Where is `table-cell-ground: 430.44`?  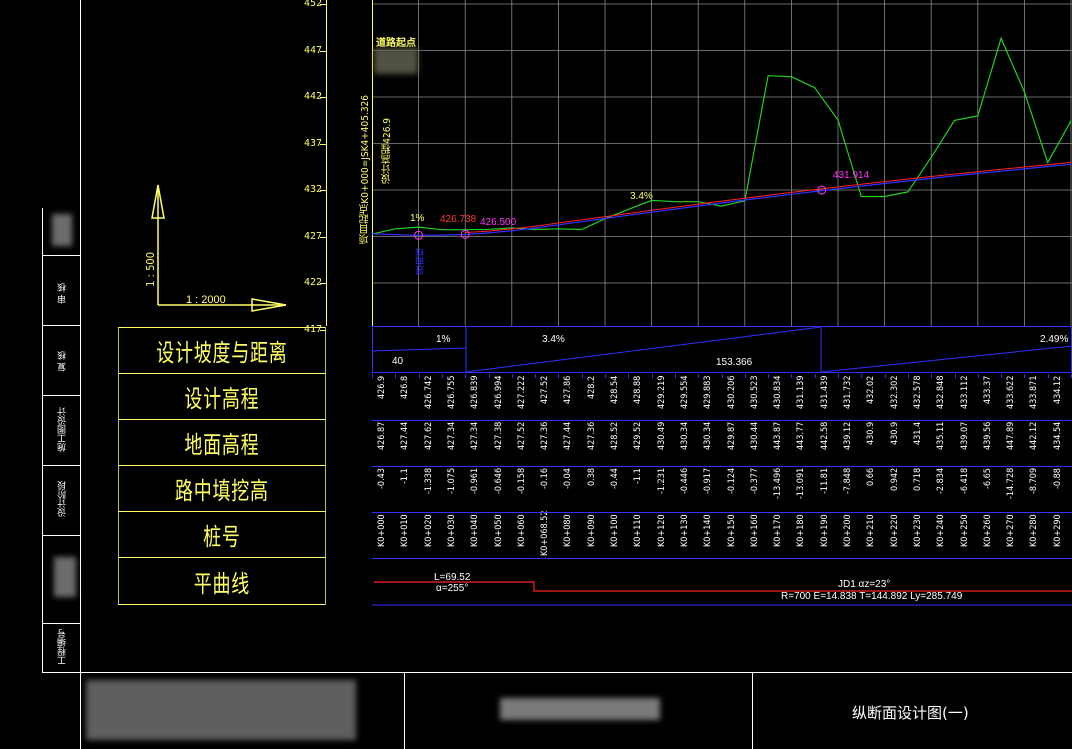 table-cell-ground: 430.44 is located at coordinates (754, 436).